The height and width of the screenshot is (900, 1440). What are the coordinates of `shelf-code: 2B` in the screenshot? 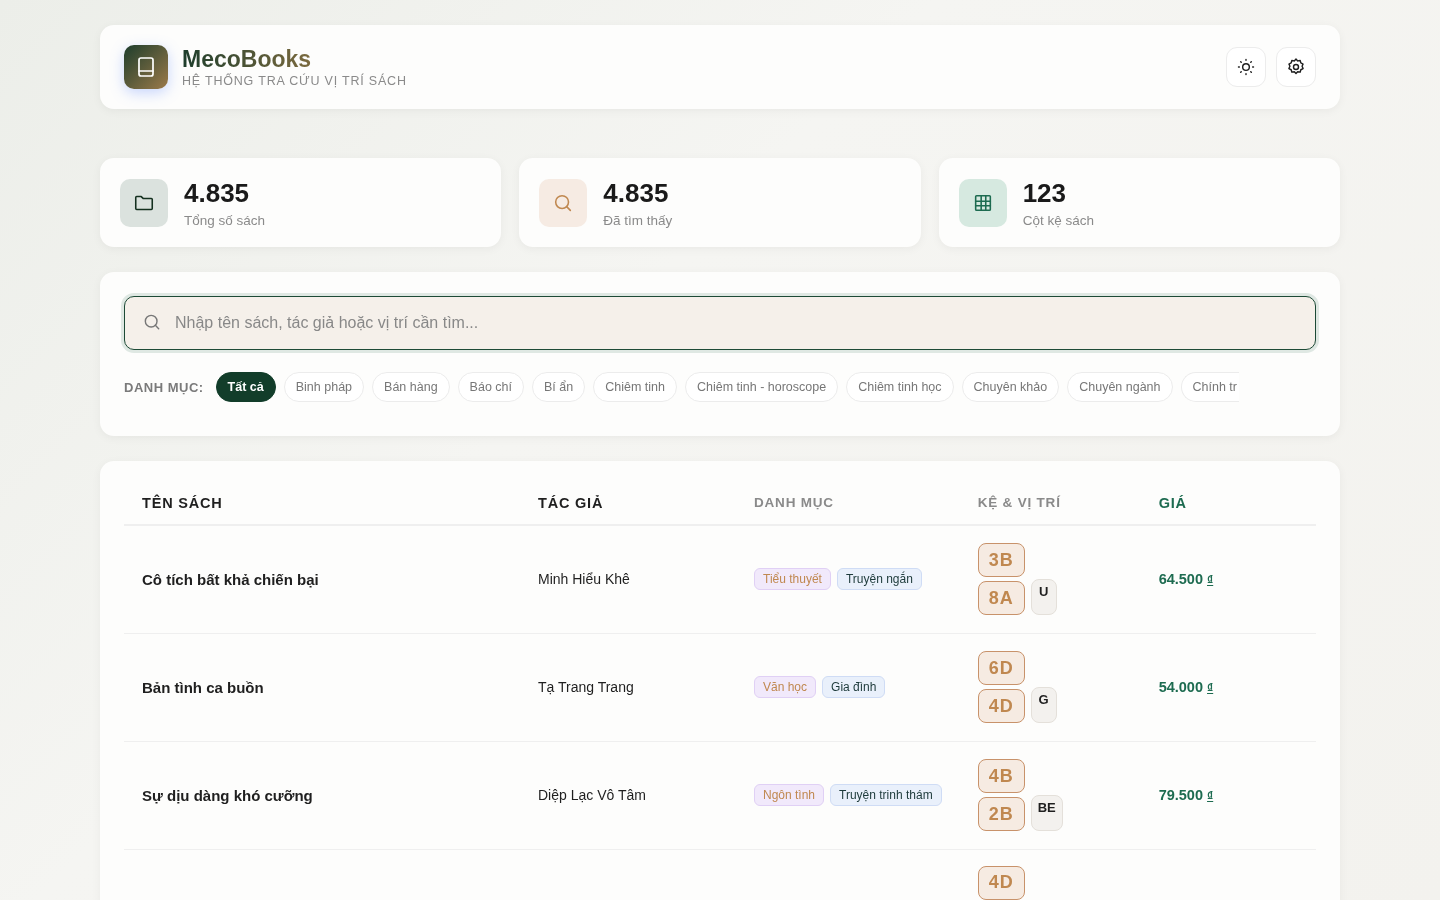 It's located at (1001, 814).